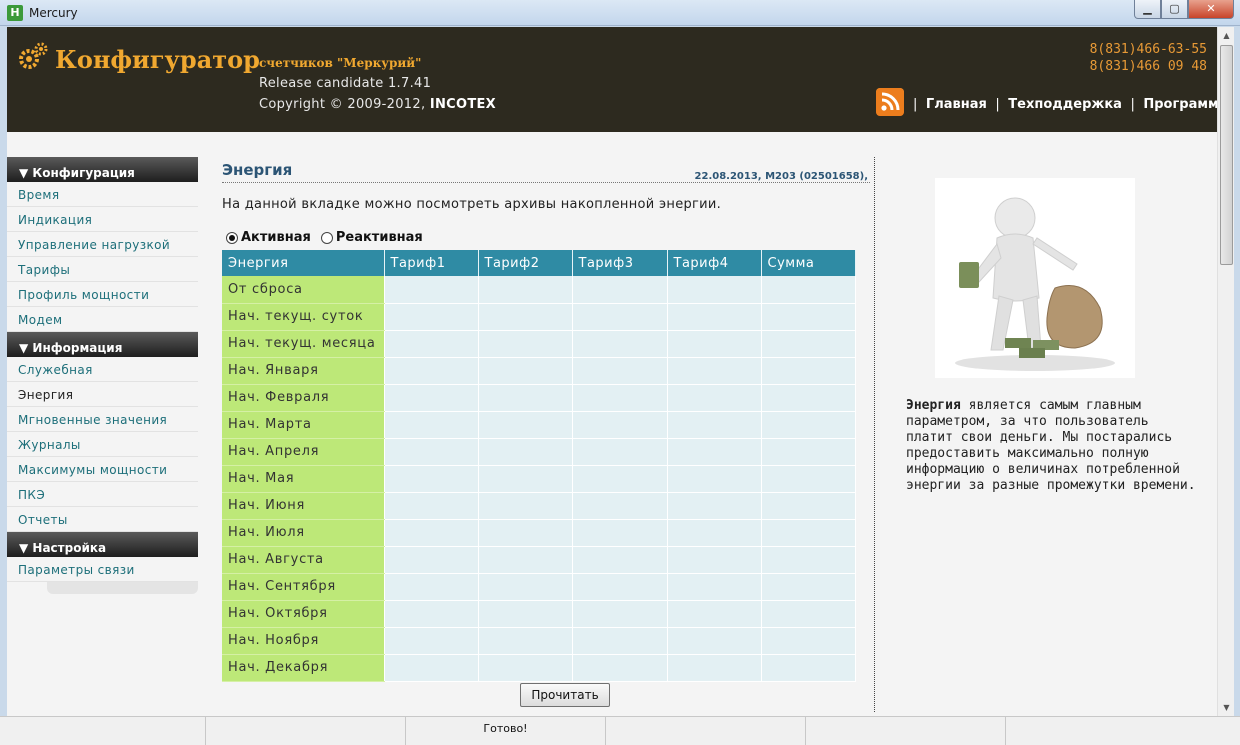 Image resolution: width=1240 pixels, height=745 pixels. I want to click on table-row: Нач. Декабря, so click(539, 668).